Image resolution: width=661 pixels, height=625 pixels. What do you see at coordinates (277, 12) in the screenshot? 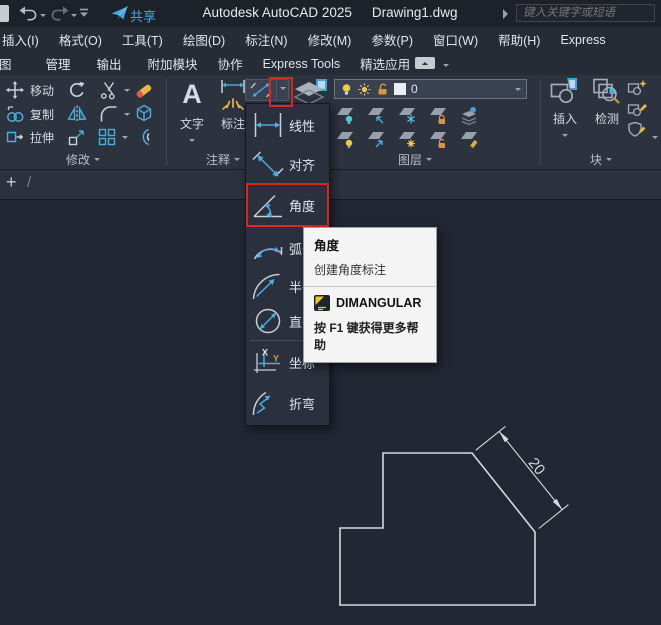
I see `app-title: Autodesk AutoCAD 2025` at bounding box center [277, 12].